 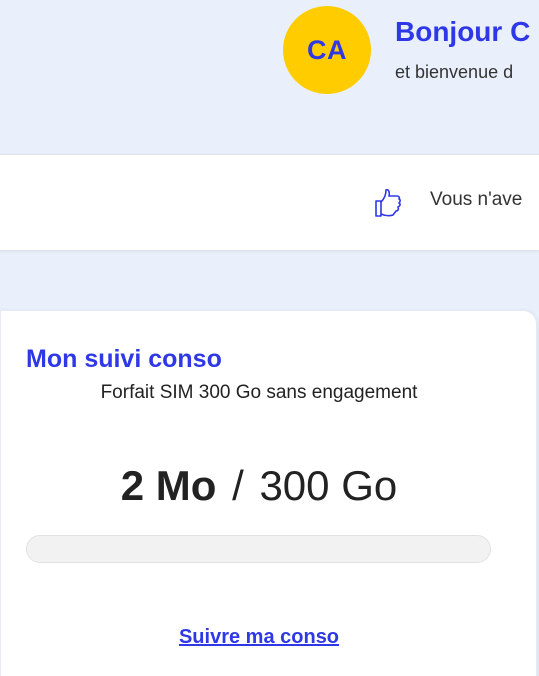 I want to click on avatar: CA, so click(x=327, y=50).